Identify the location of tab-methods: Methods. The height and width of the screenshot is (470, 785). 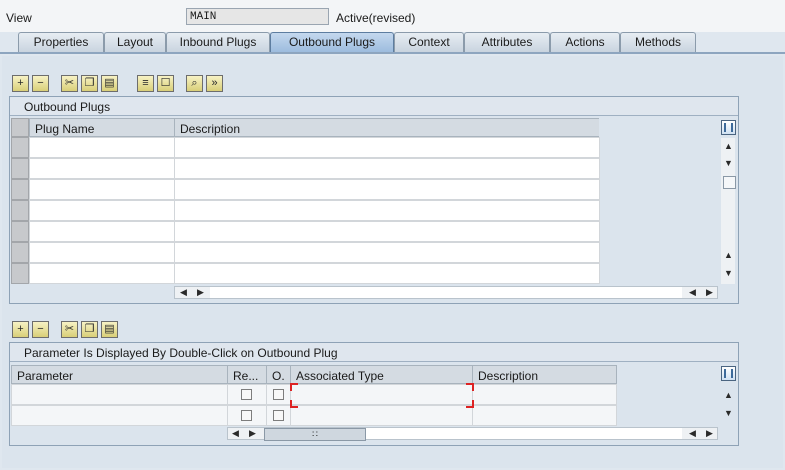
(658, 42).